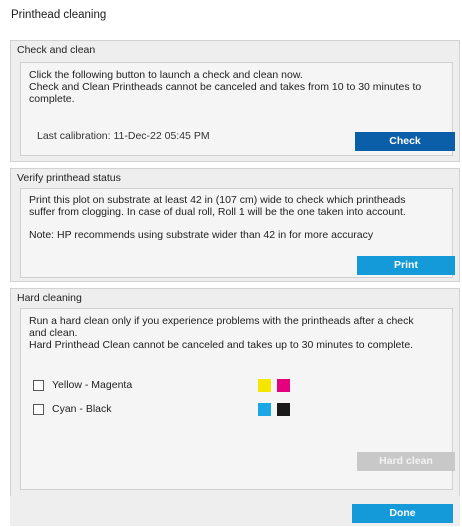 The image size is (462, 527). I want to click on section-title: Hard cleaning, so click(49, 298).